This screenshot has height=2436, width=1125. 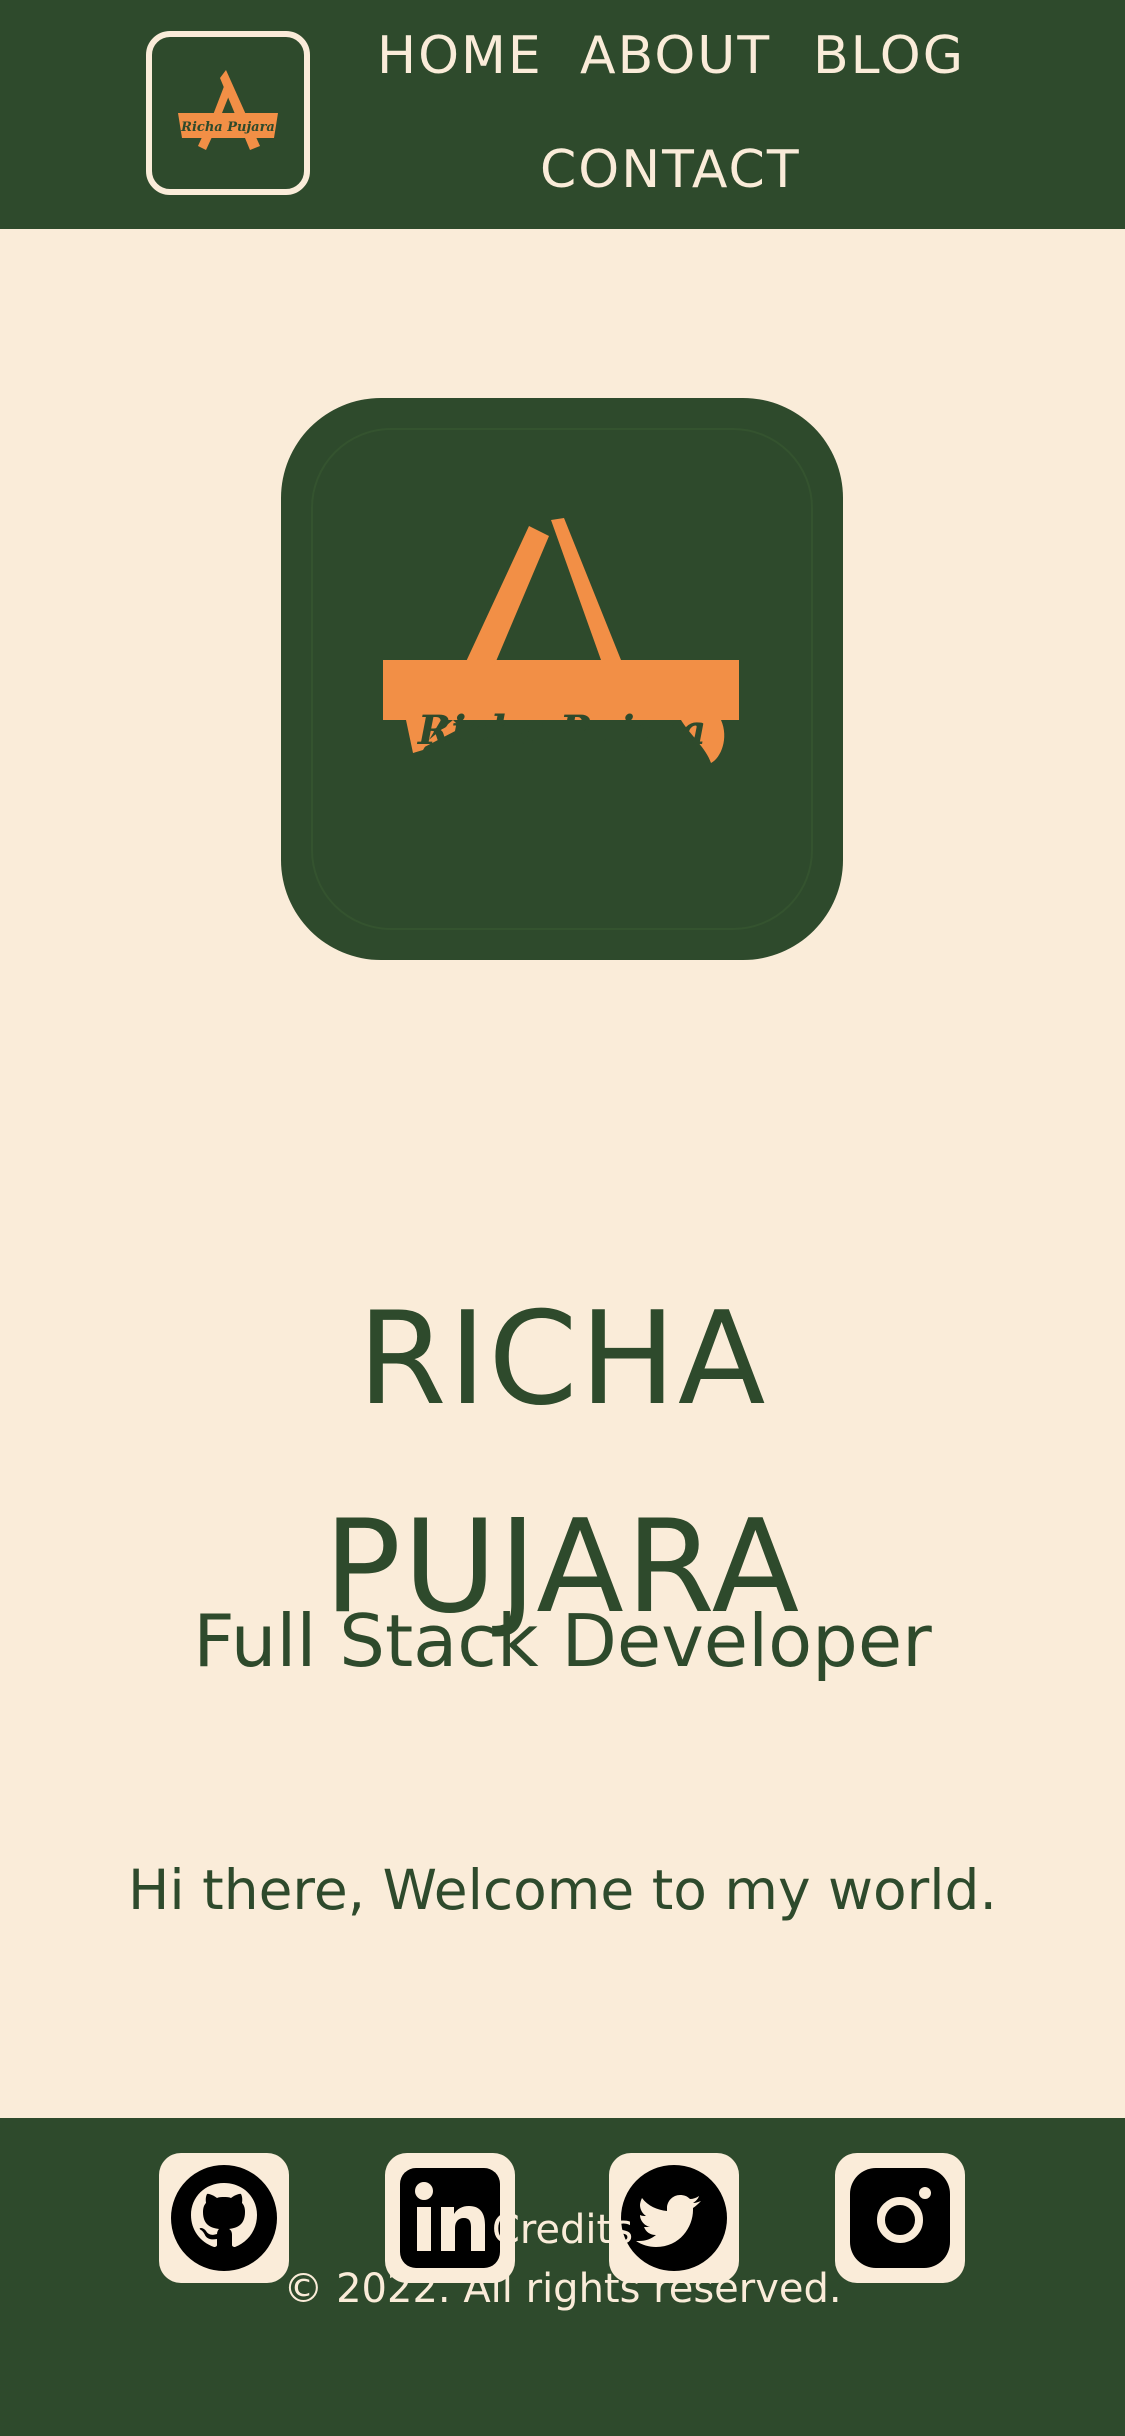 I want to click on job-title: Full Stack Developer, so click(x=562, y=1641).